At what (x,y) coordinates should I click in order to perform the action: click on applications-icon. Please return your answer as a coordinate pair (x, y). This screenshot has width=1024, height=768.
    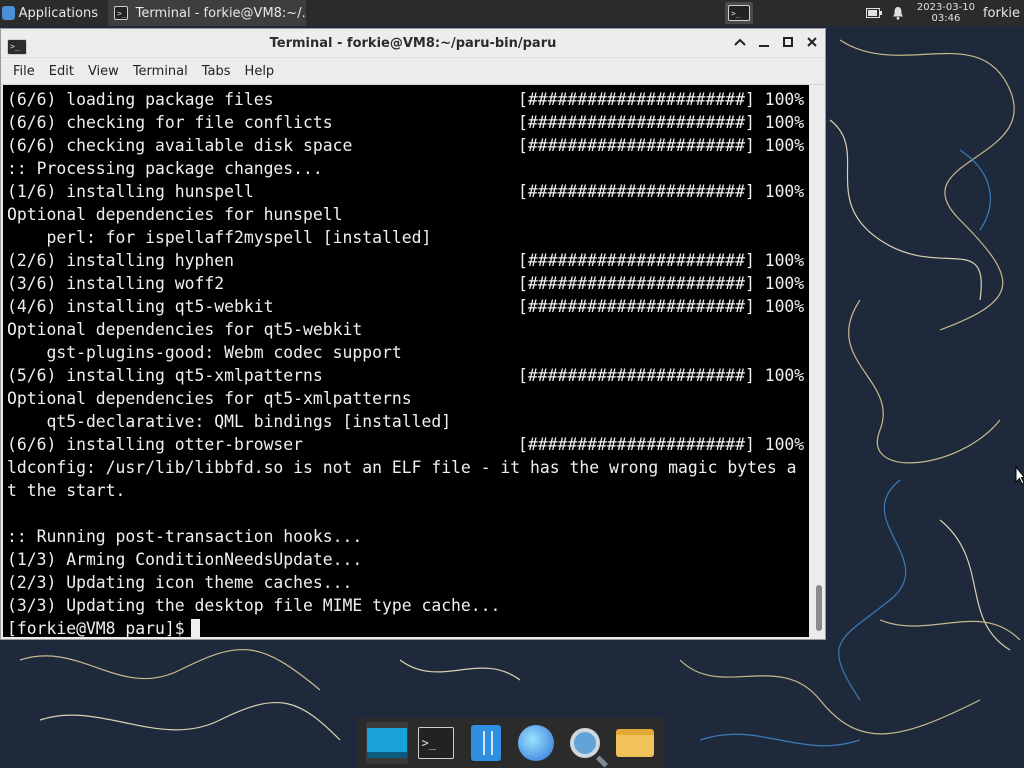
    Looking at the image, I should click on (8, 13).